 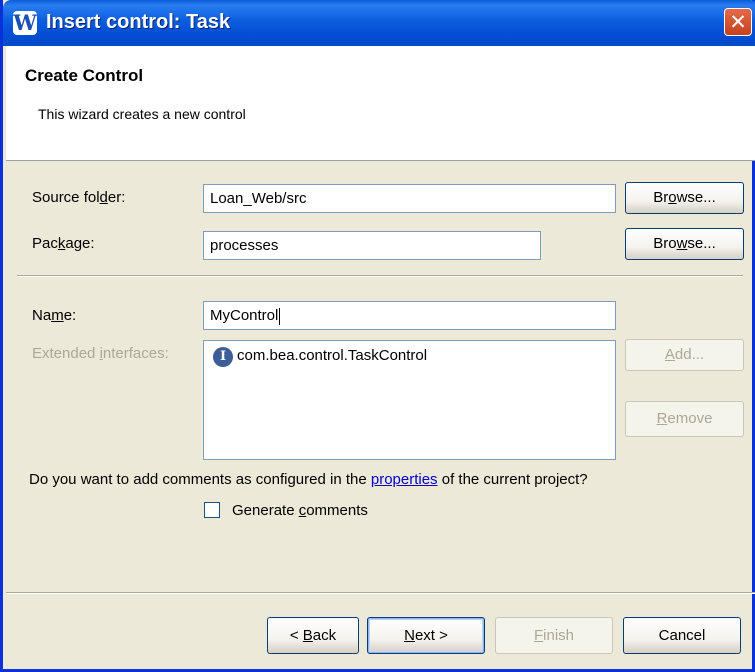 What do you see at coordinates (404, 479) in the screenshot?
I see `properties-link: properties` at bounding box center [404, 479].